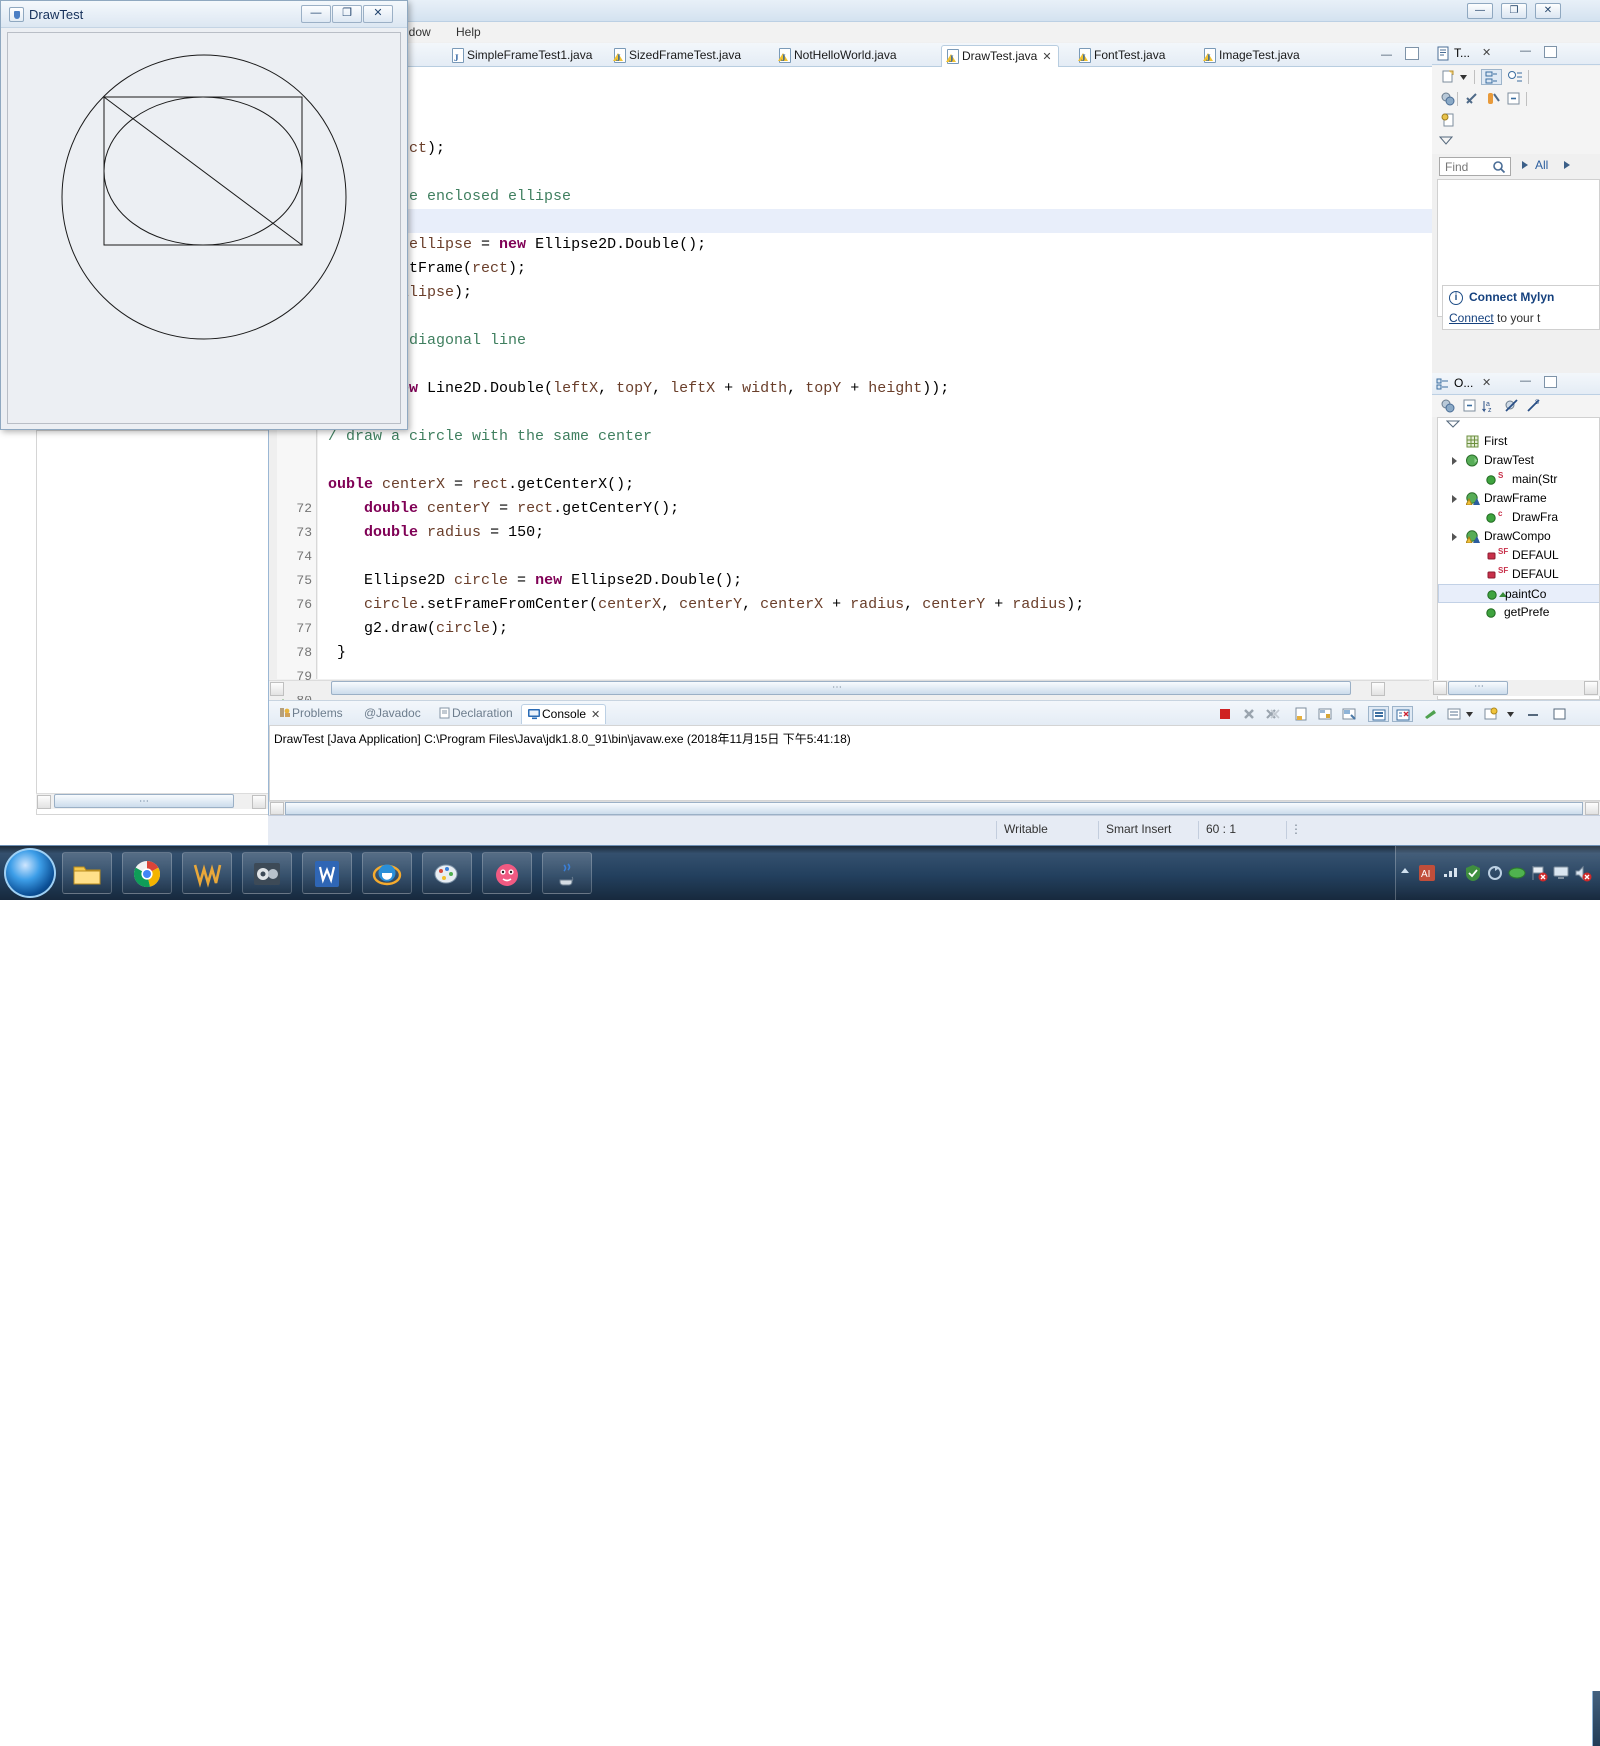  What do you see at coordinates (1405, 873) in the screenshot?
I see `show-hidden-icon` at bounding box center [1405, 873].